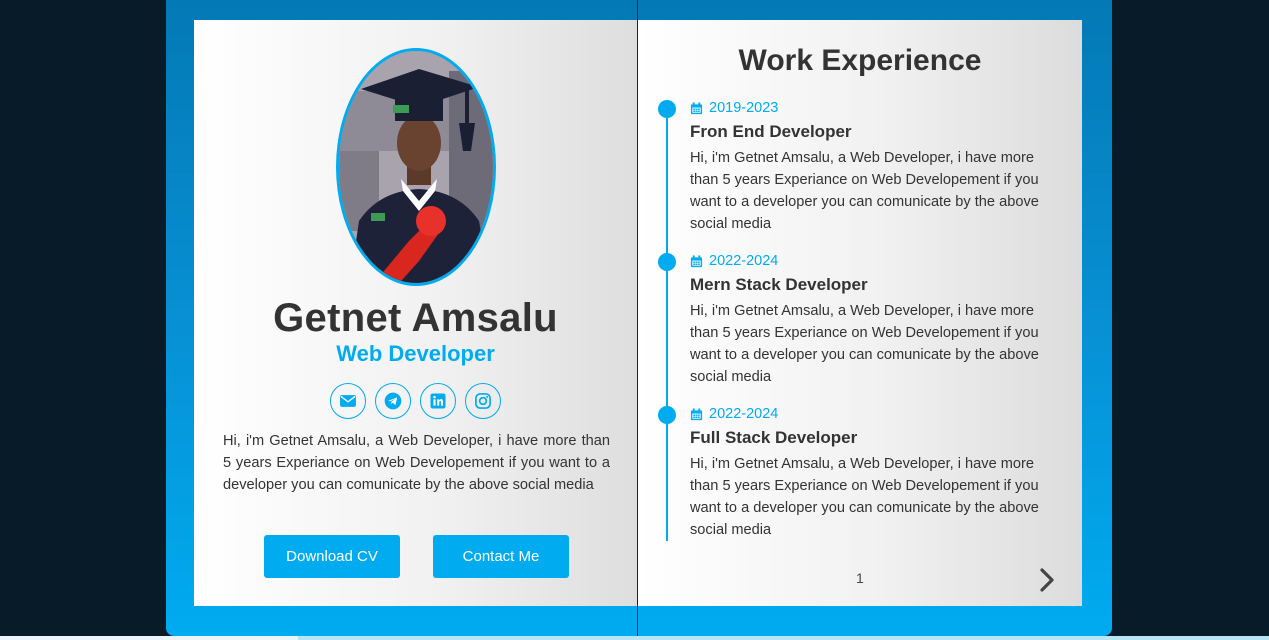 Image resolution: width=1269 pixels, height=640 pixels. What do you see at coordinates (634, 638) in the screenshot?
I see `bottom-strip` at bounding box center [634, 638].